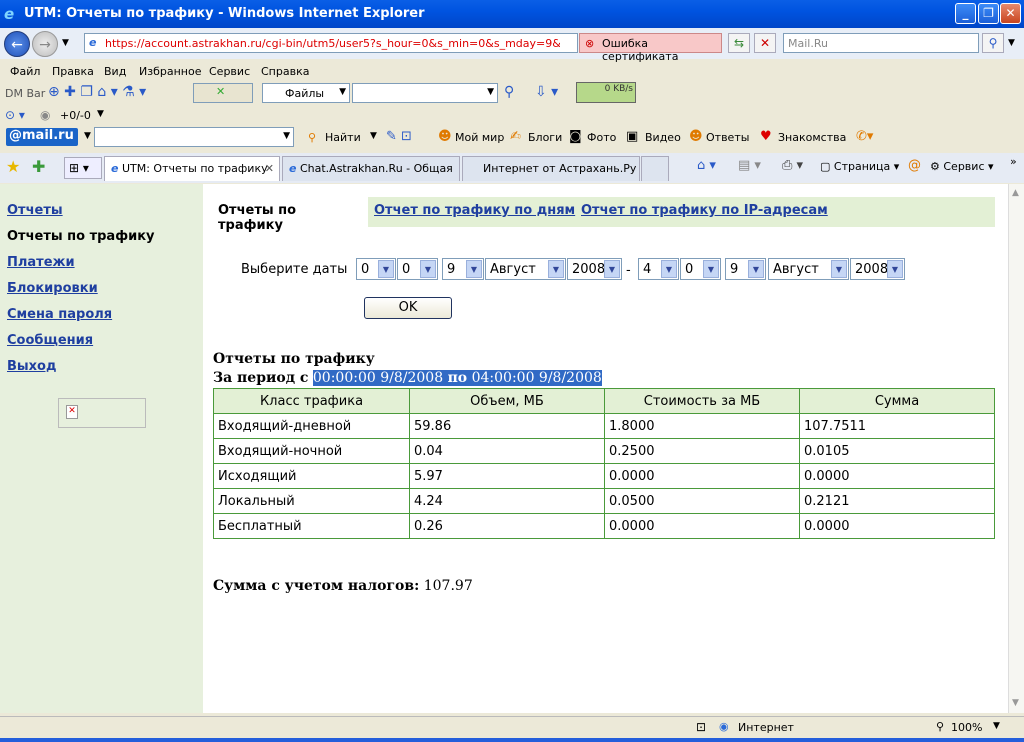 Image resolution: width=1024 pixels, height=742 pixels. Describe the element at coordinates (35, 210) in the screenshot. I see `sidebar-item-reports: Отчеты` at that location.